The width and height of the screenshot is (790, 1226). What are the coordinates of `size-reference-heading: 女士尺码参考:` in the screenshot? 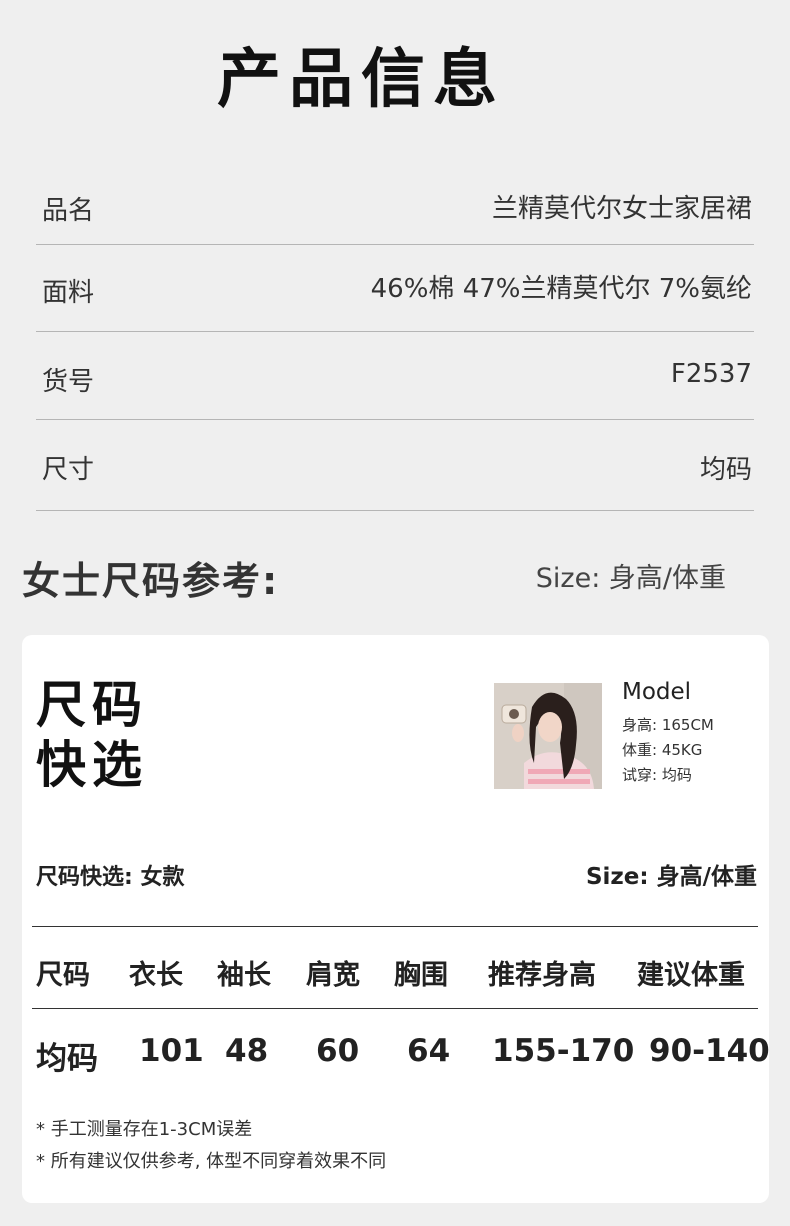 It's located at (151, 581).